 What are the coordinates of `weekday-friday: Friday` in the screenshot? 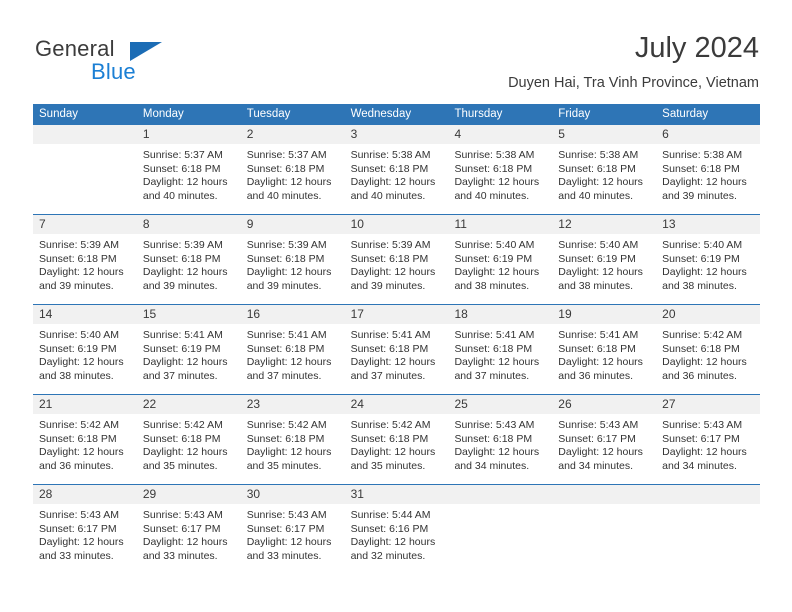 It's located at (574, 114).